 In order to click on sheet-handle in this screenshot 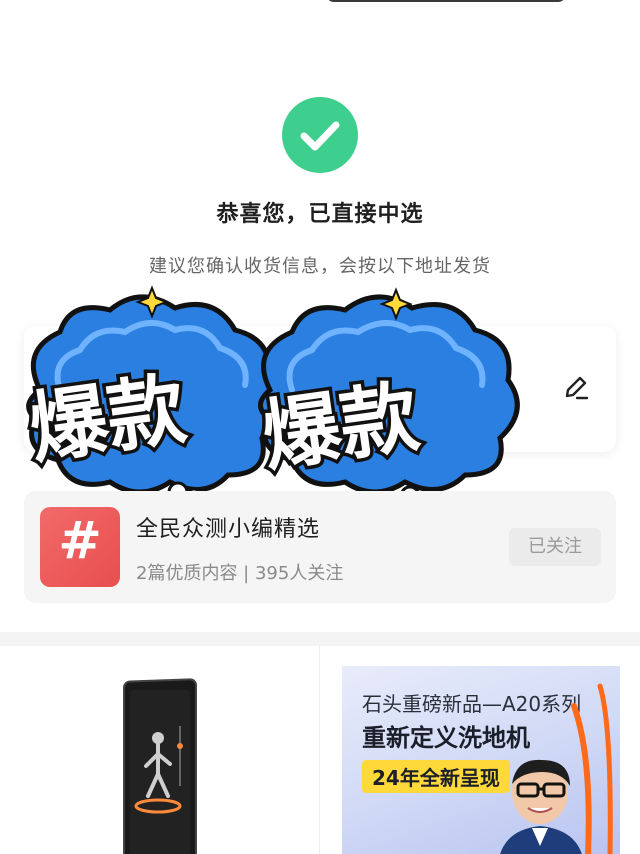, I will do `click(446, 1)`.